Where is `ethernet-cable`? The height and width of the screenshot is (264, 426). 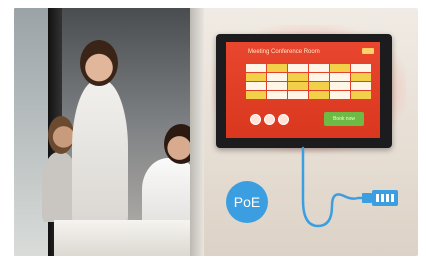
ethernet-cable is located at coordinates (349, 187).